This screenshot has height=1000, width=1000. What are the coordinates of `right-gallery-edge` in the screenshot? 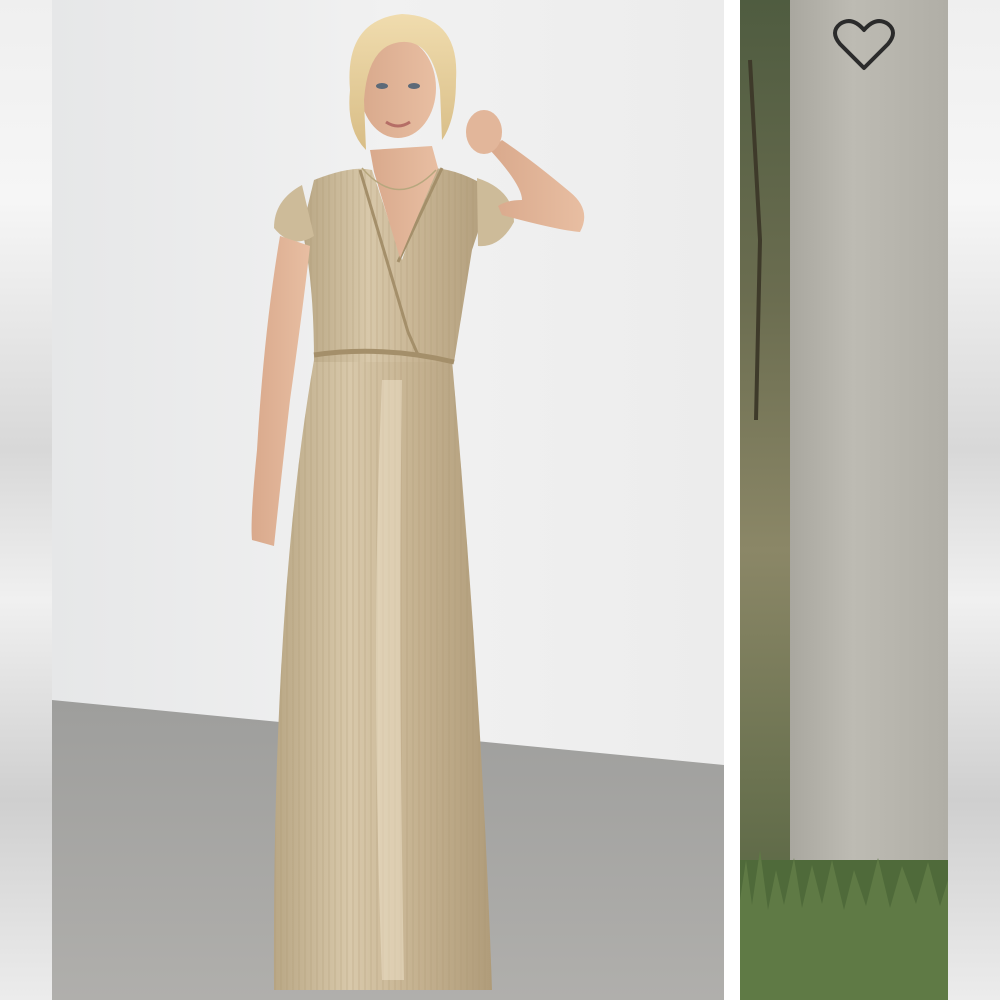 It's located at (974, 500).